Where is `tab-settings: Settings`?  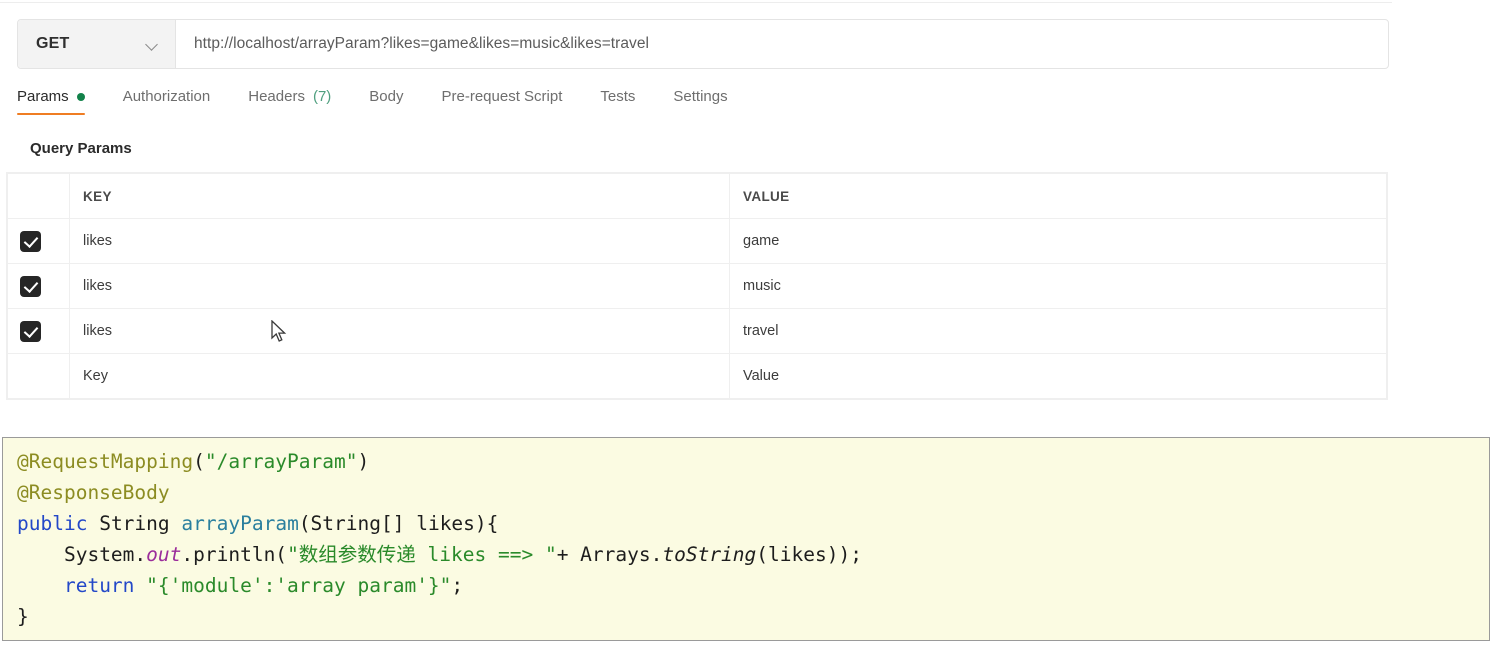
tab-settings: Settings is located at coordinates (700, 101).